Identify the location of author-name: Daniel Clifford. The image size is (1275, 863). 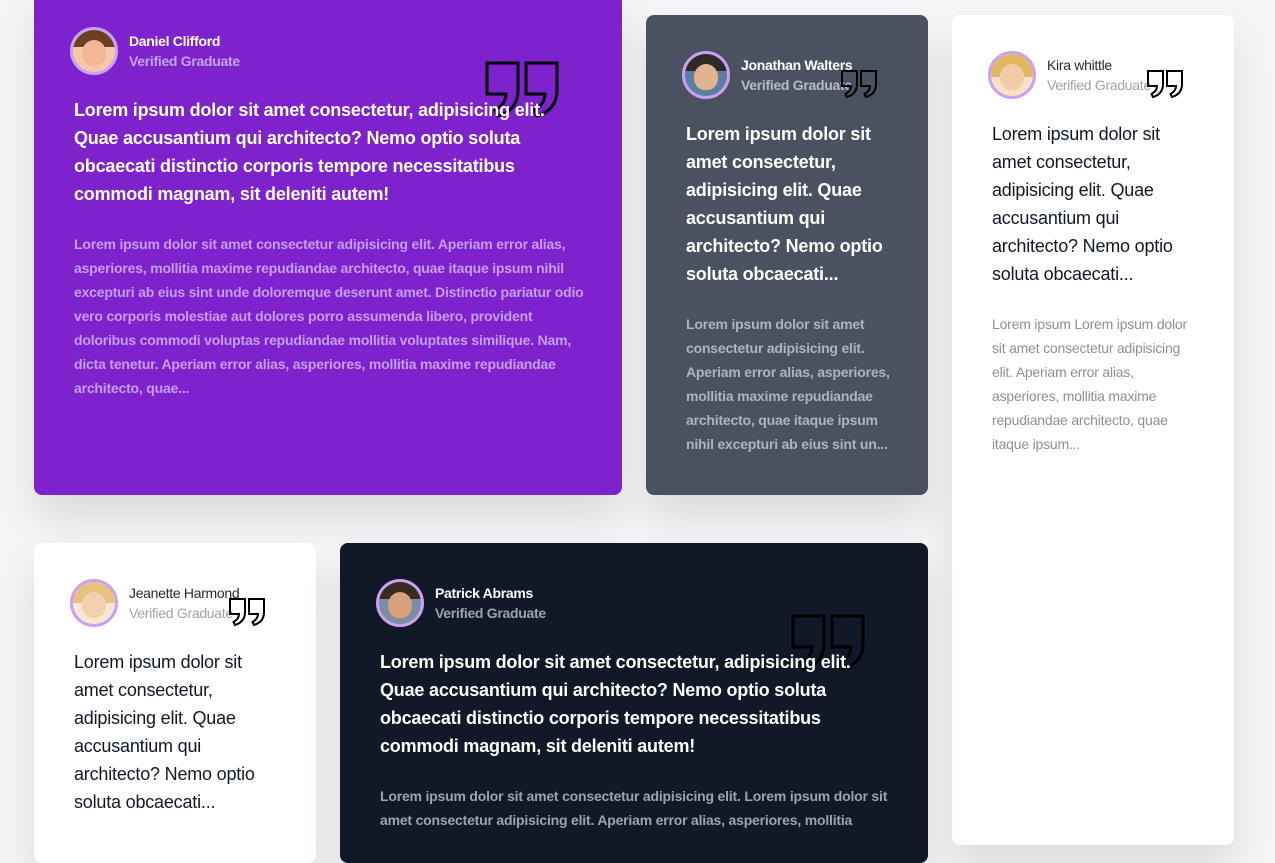
(175, 41).